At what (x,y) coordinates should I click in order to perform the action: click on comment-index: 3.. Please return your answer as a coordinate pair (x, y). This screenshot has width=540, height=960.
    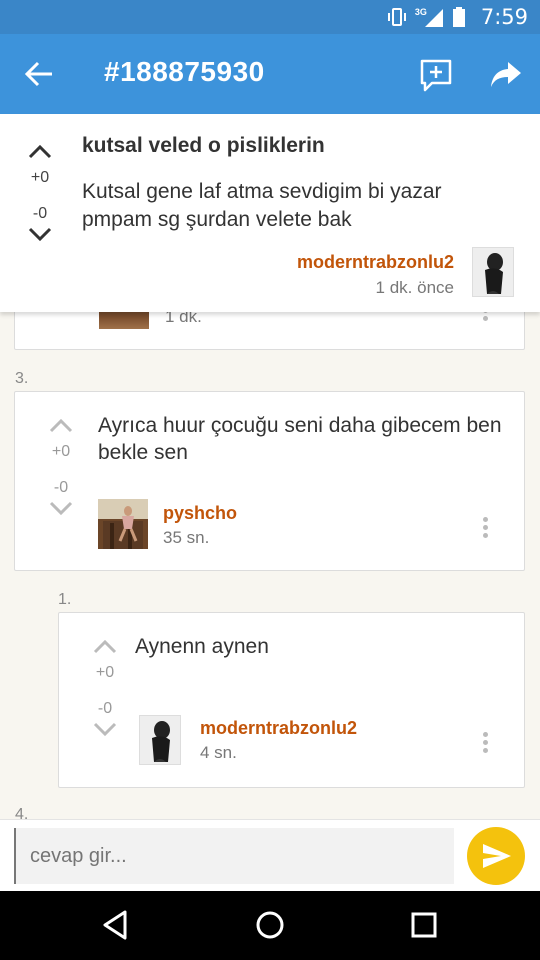
    Looking at the image, I should click on (22, 378).